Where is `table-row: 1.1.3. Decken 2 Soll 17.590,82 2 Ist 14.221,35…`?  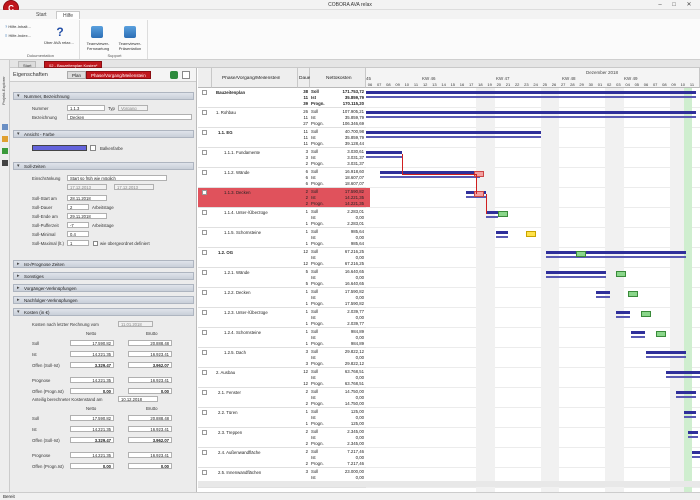 table-row: 1.1.3. Decken 2 Soll 17.590,82 2 Ist 14.221,35… is located at coordinates (284, 198).